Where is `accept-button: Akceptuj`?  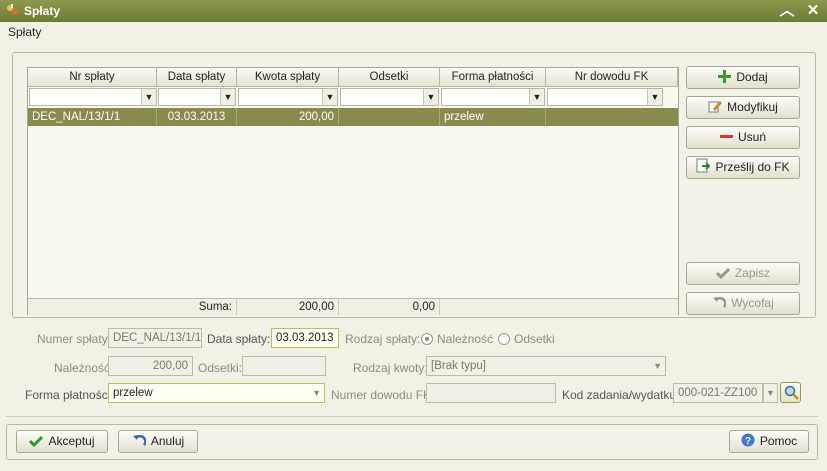 accept-button: Akceptuj is located at coordinates (62, 441).